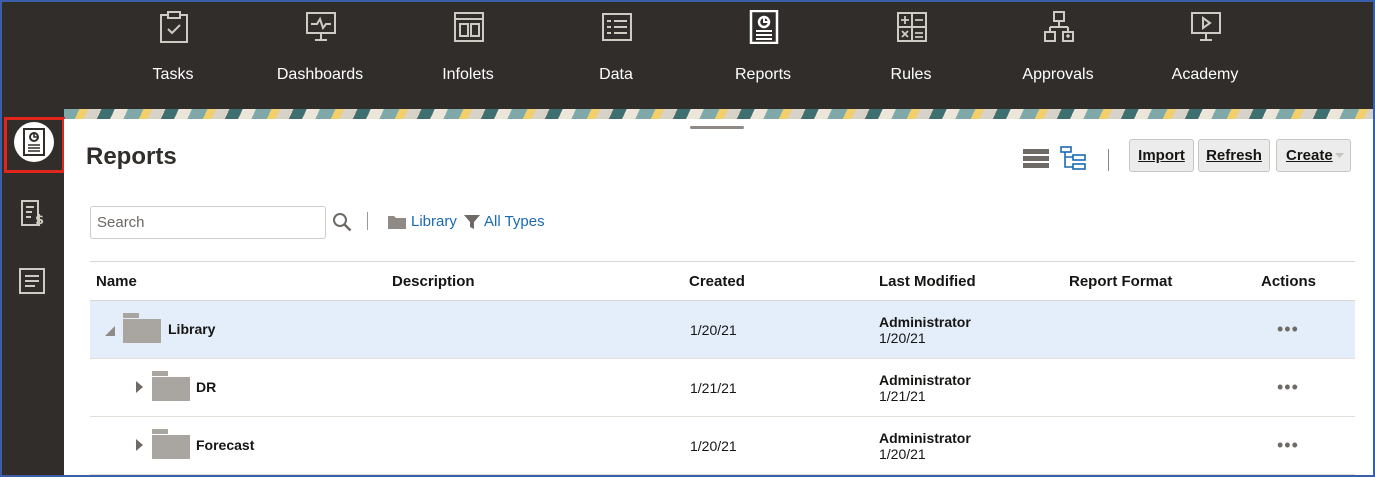 This screenshot has width=1375, height=477. I want to click on create-button: Create, so click(1313, 155).